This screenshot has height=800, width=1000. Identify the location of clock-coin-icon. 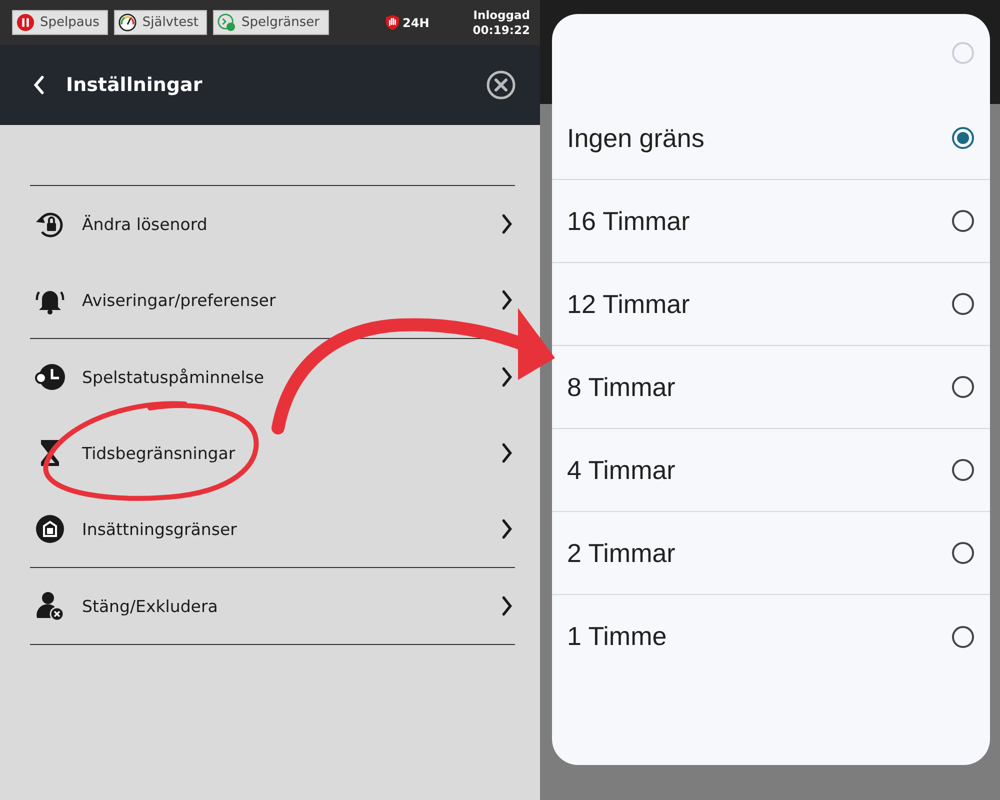
(226, 22).